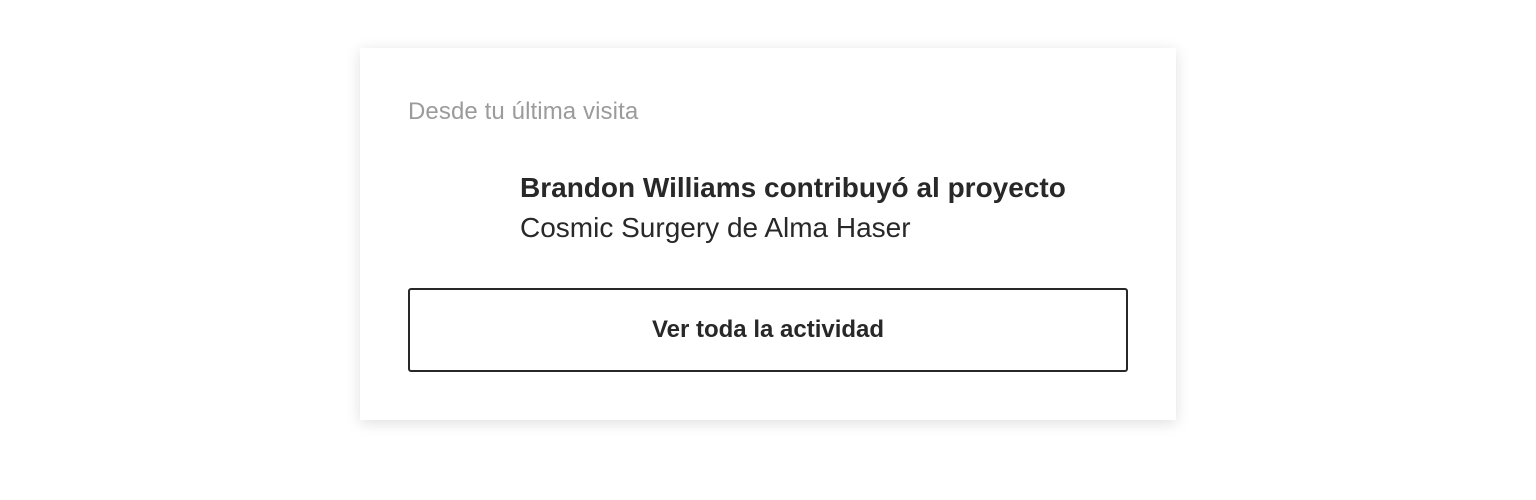 The image size is (1536, 500). What do you see at coordinates (448, 210) in the screenshot?
I see `avatar` at bounding box center [448, 210].